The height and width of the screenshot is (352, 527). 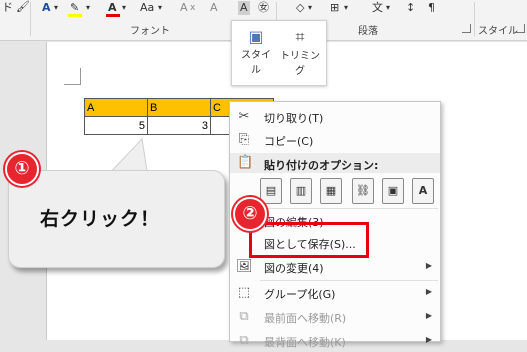 I want to click on group-icon: ⬚, so click(x=244, y=292).